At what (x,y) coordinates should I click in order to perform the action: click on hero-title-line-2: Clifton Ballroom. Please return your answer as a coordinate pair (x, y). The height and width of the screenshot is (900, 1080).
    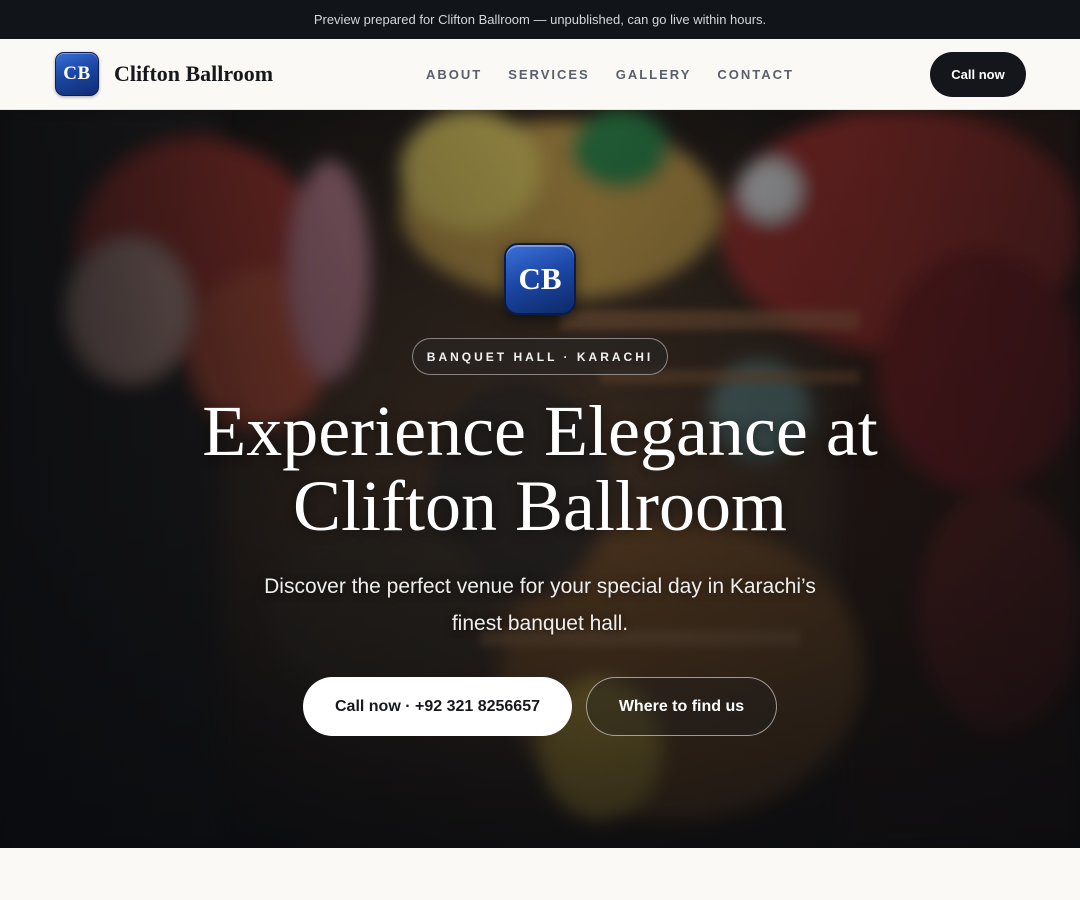
    Looking at the image, I should click on (540, 506).